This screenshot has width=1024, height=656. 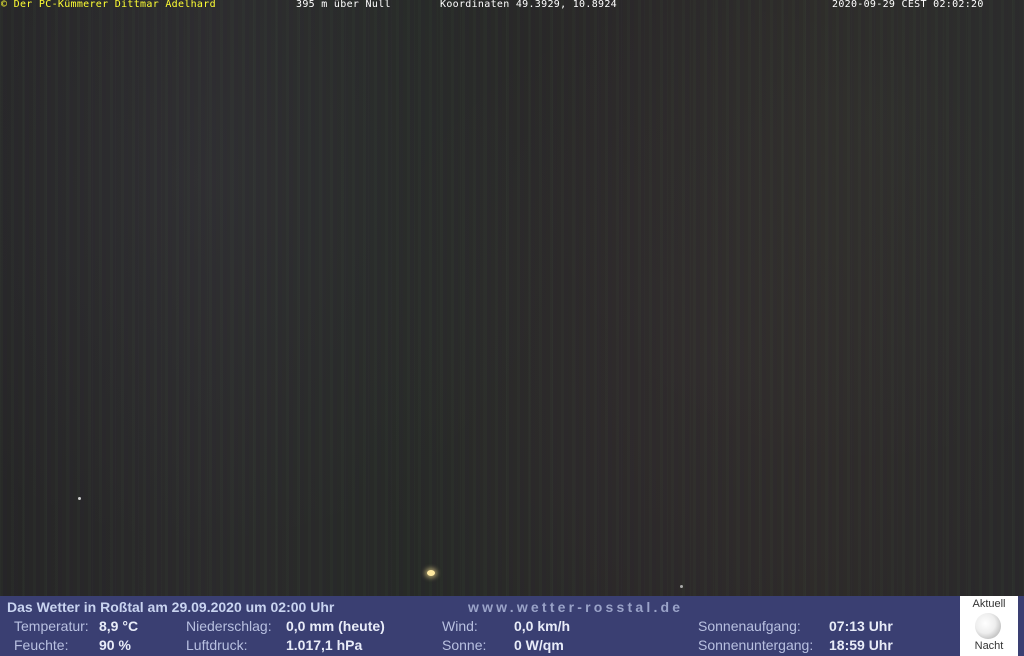 I want to click on moon-bottom-label: Nacht, so click(x=989, y=646).